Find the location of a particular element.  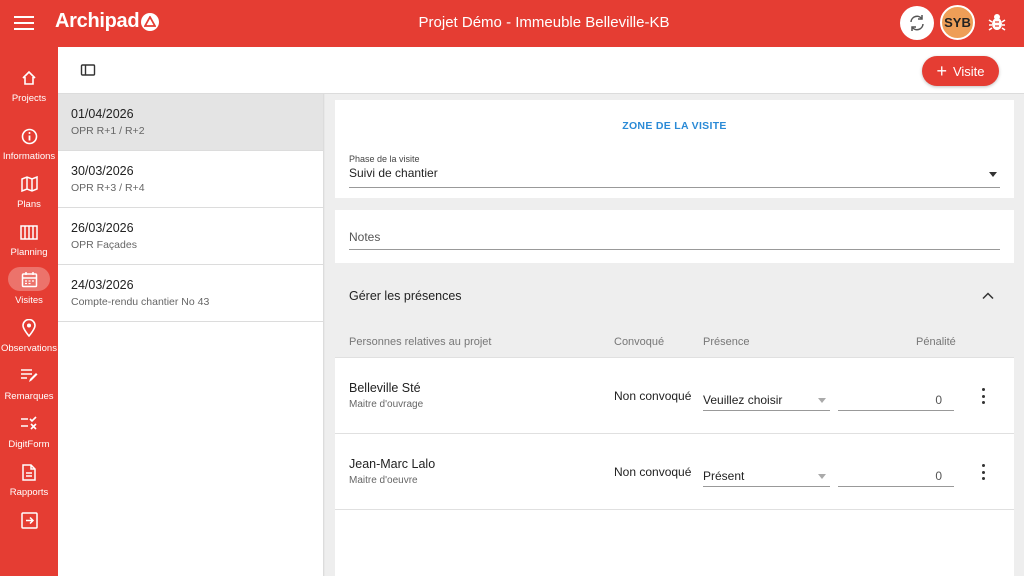

visit-subtitle: OPR R+3 / R+4 is located at coordinates (108, 188).